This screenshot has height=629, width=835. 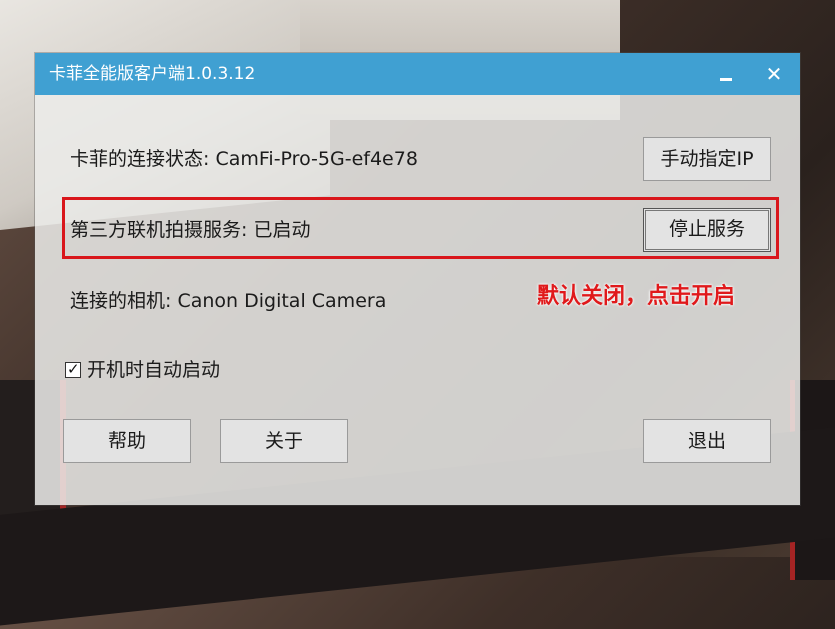 I want to click on checkmark-icon: ✓, so click(x=73, y=369).